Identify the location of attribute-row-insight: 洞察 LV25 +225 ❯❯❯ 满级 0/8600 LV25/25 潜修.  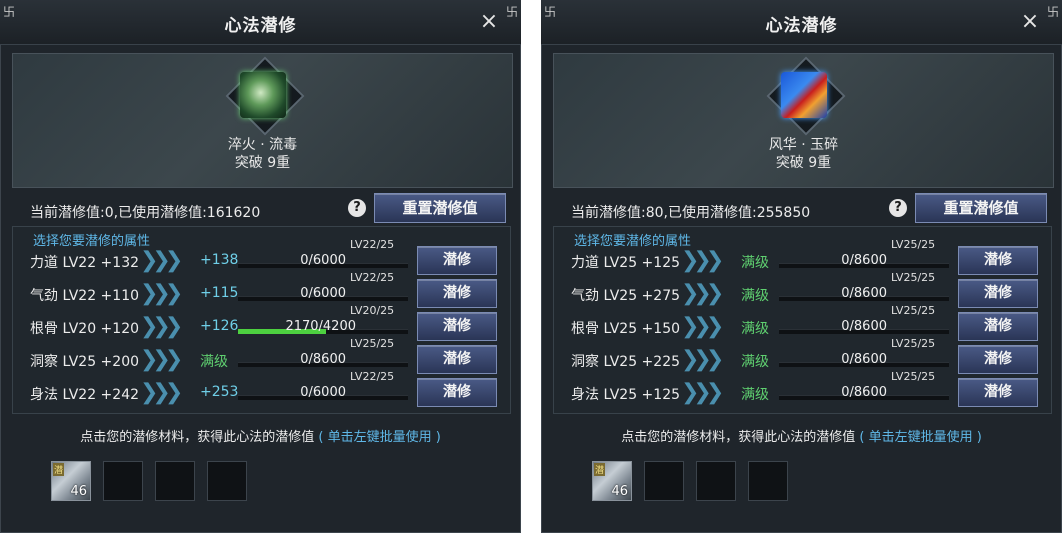
(801, 356).